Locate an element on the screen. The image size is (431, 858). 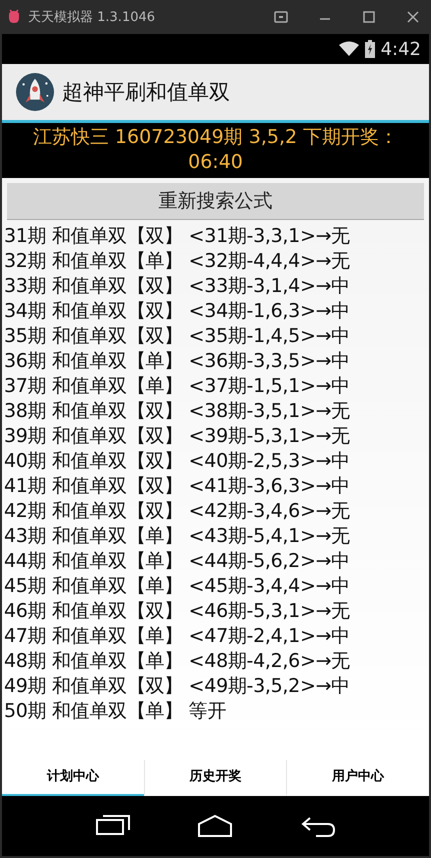
result-row-text: 36期 和值单双【单】 <36期-3,3,5>→中 is located at coordinates (177, 361).